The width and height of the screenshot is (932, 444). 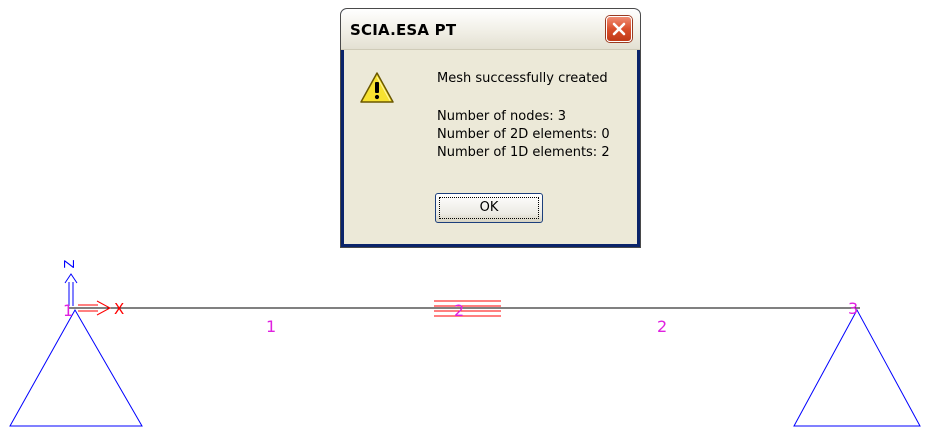 I want to click on dialog-message: Mesh successfully created, so click(x=522, y=78).